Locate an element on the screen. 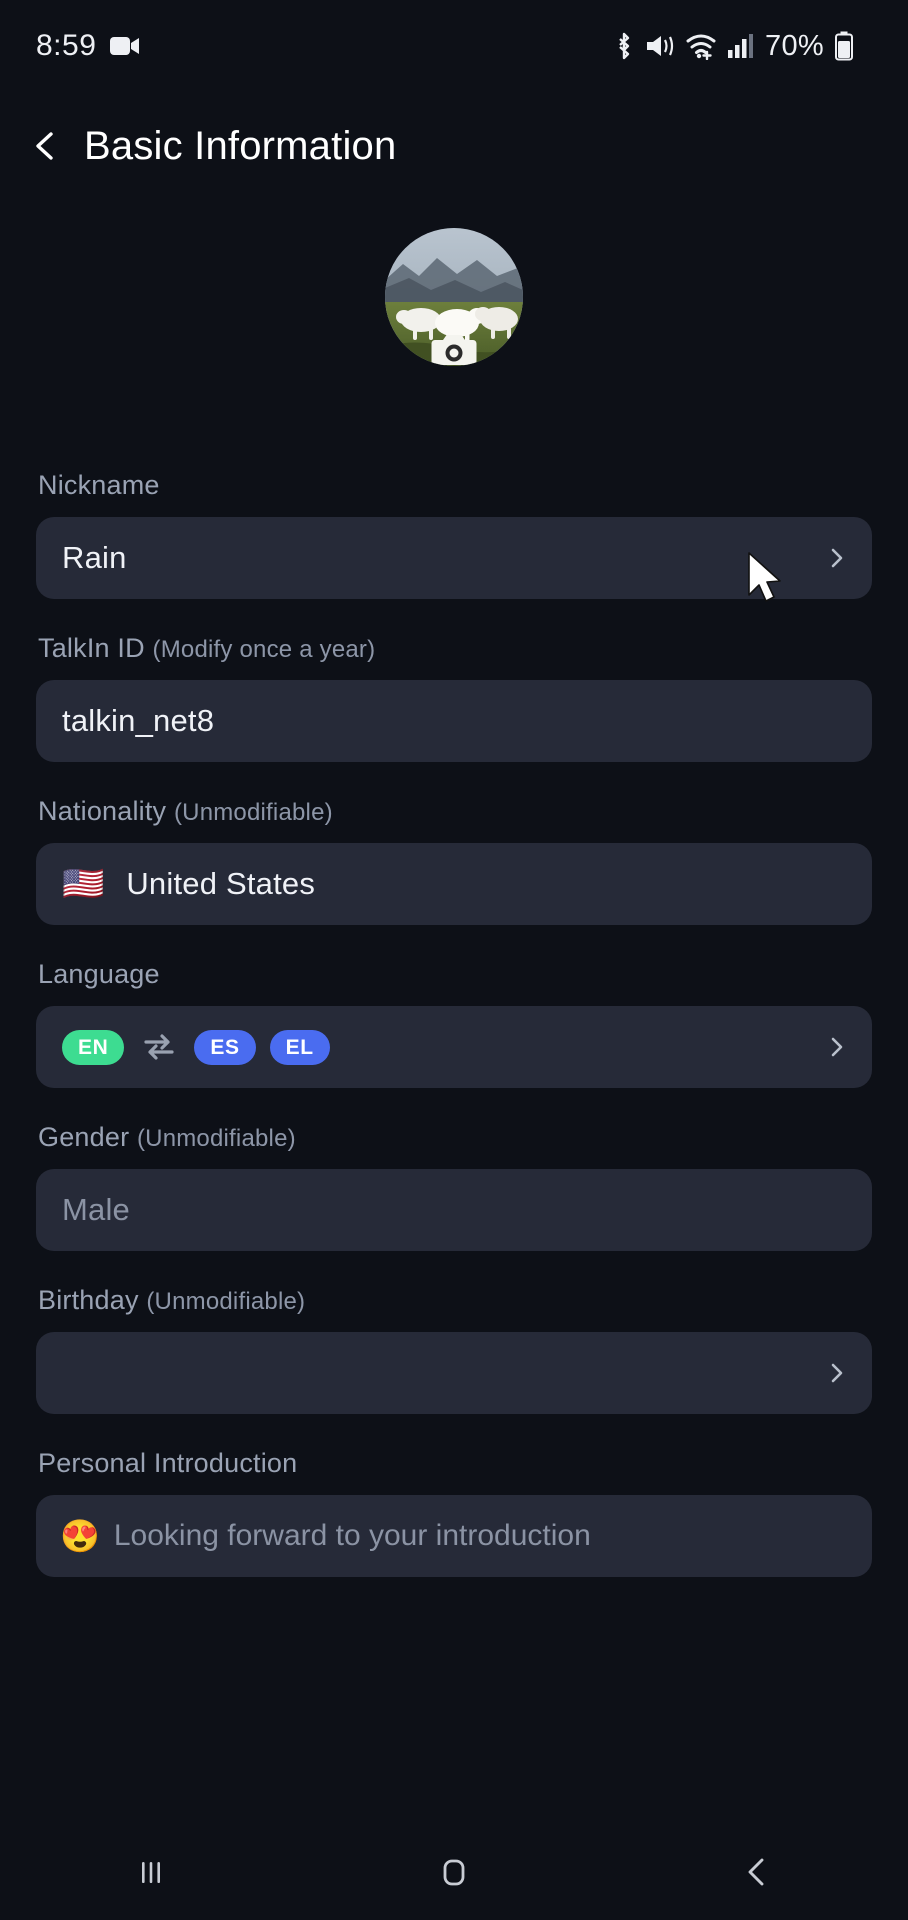  birthday-hint: (Unmodifiable) is located at coordinates (226, 1301).